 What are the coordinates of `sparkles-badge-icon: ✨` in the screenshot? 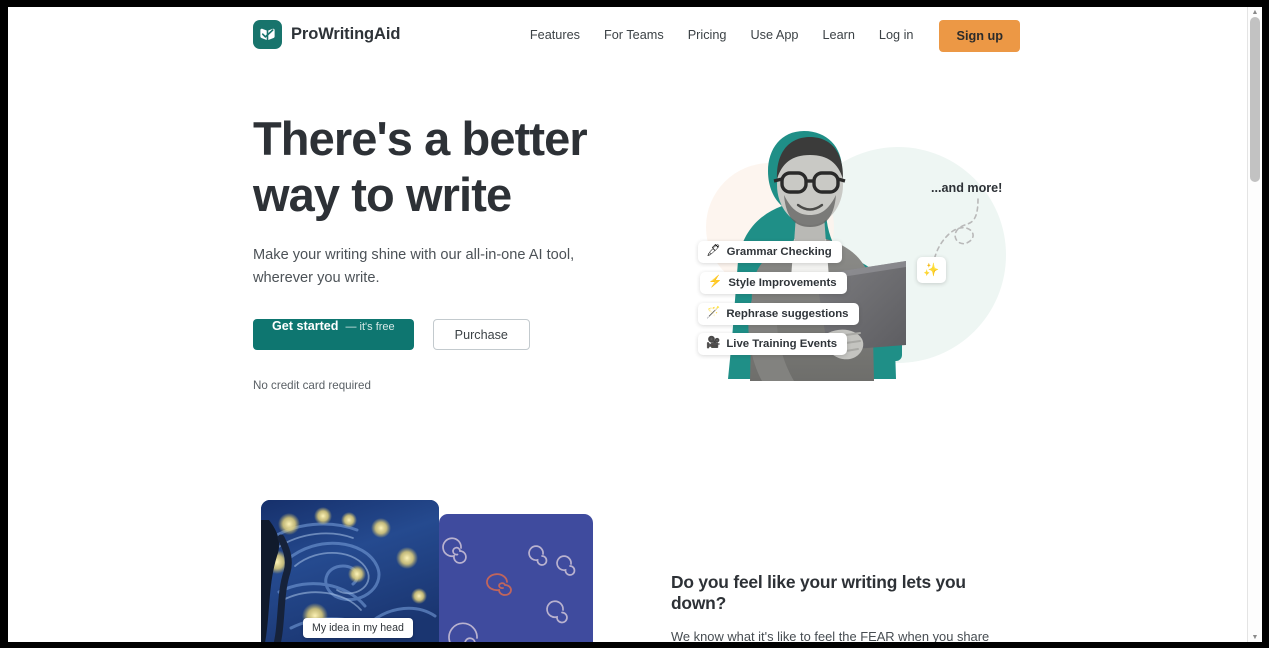 It's located at (931, 270).